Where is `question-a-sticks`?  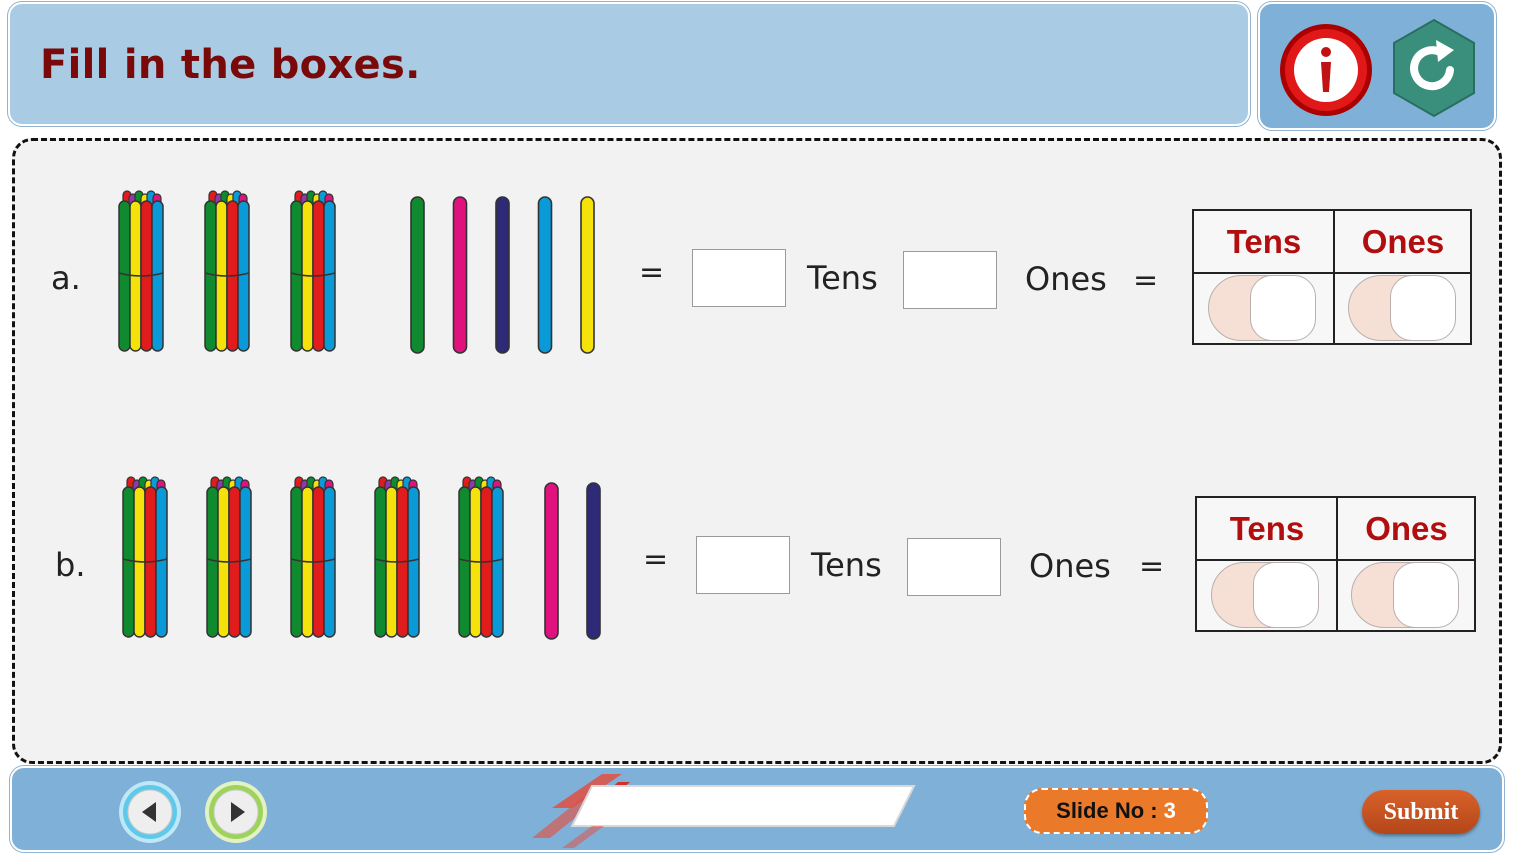 question-a-sticks is located at coordinates (356, 272).